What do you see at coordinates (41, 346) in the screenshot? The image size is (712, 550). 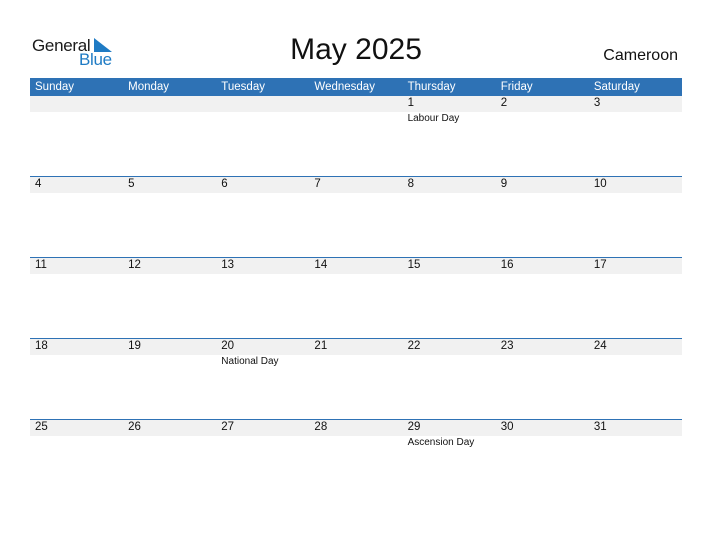 I see `day-number: 18` at bounding box center [41, 346].